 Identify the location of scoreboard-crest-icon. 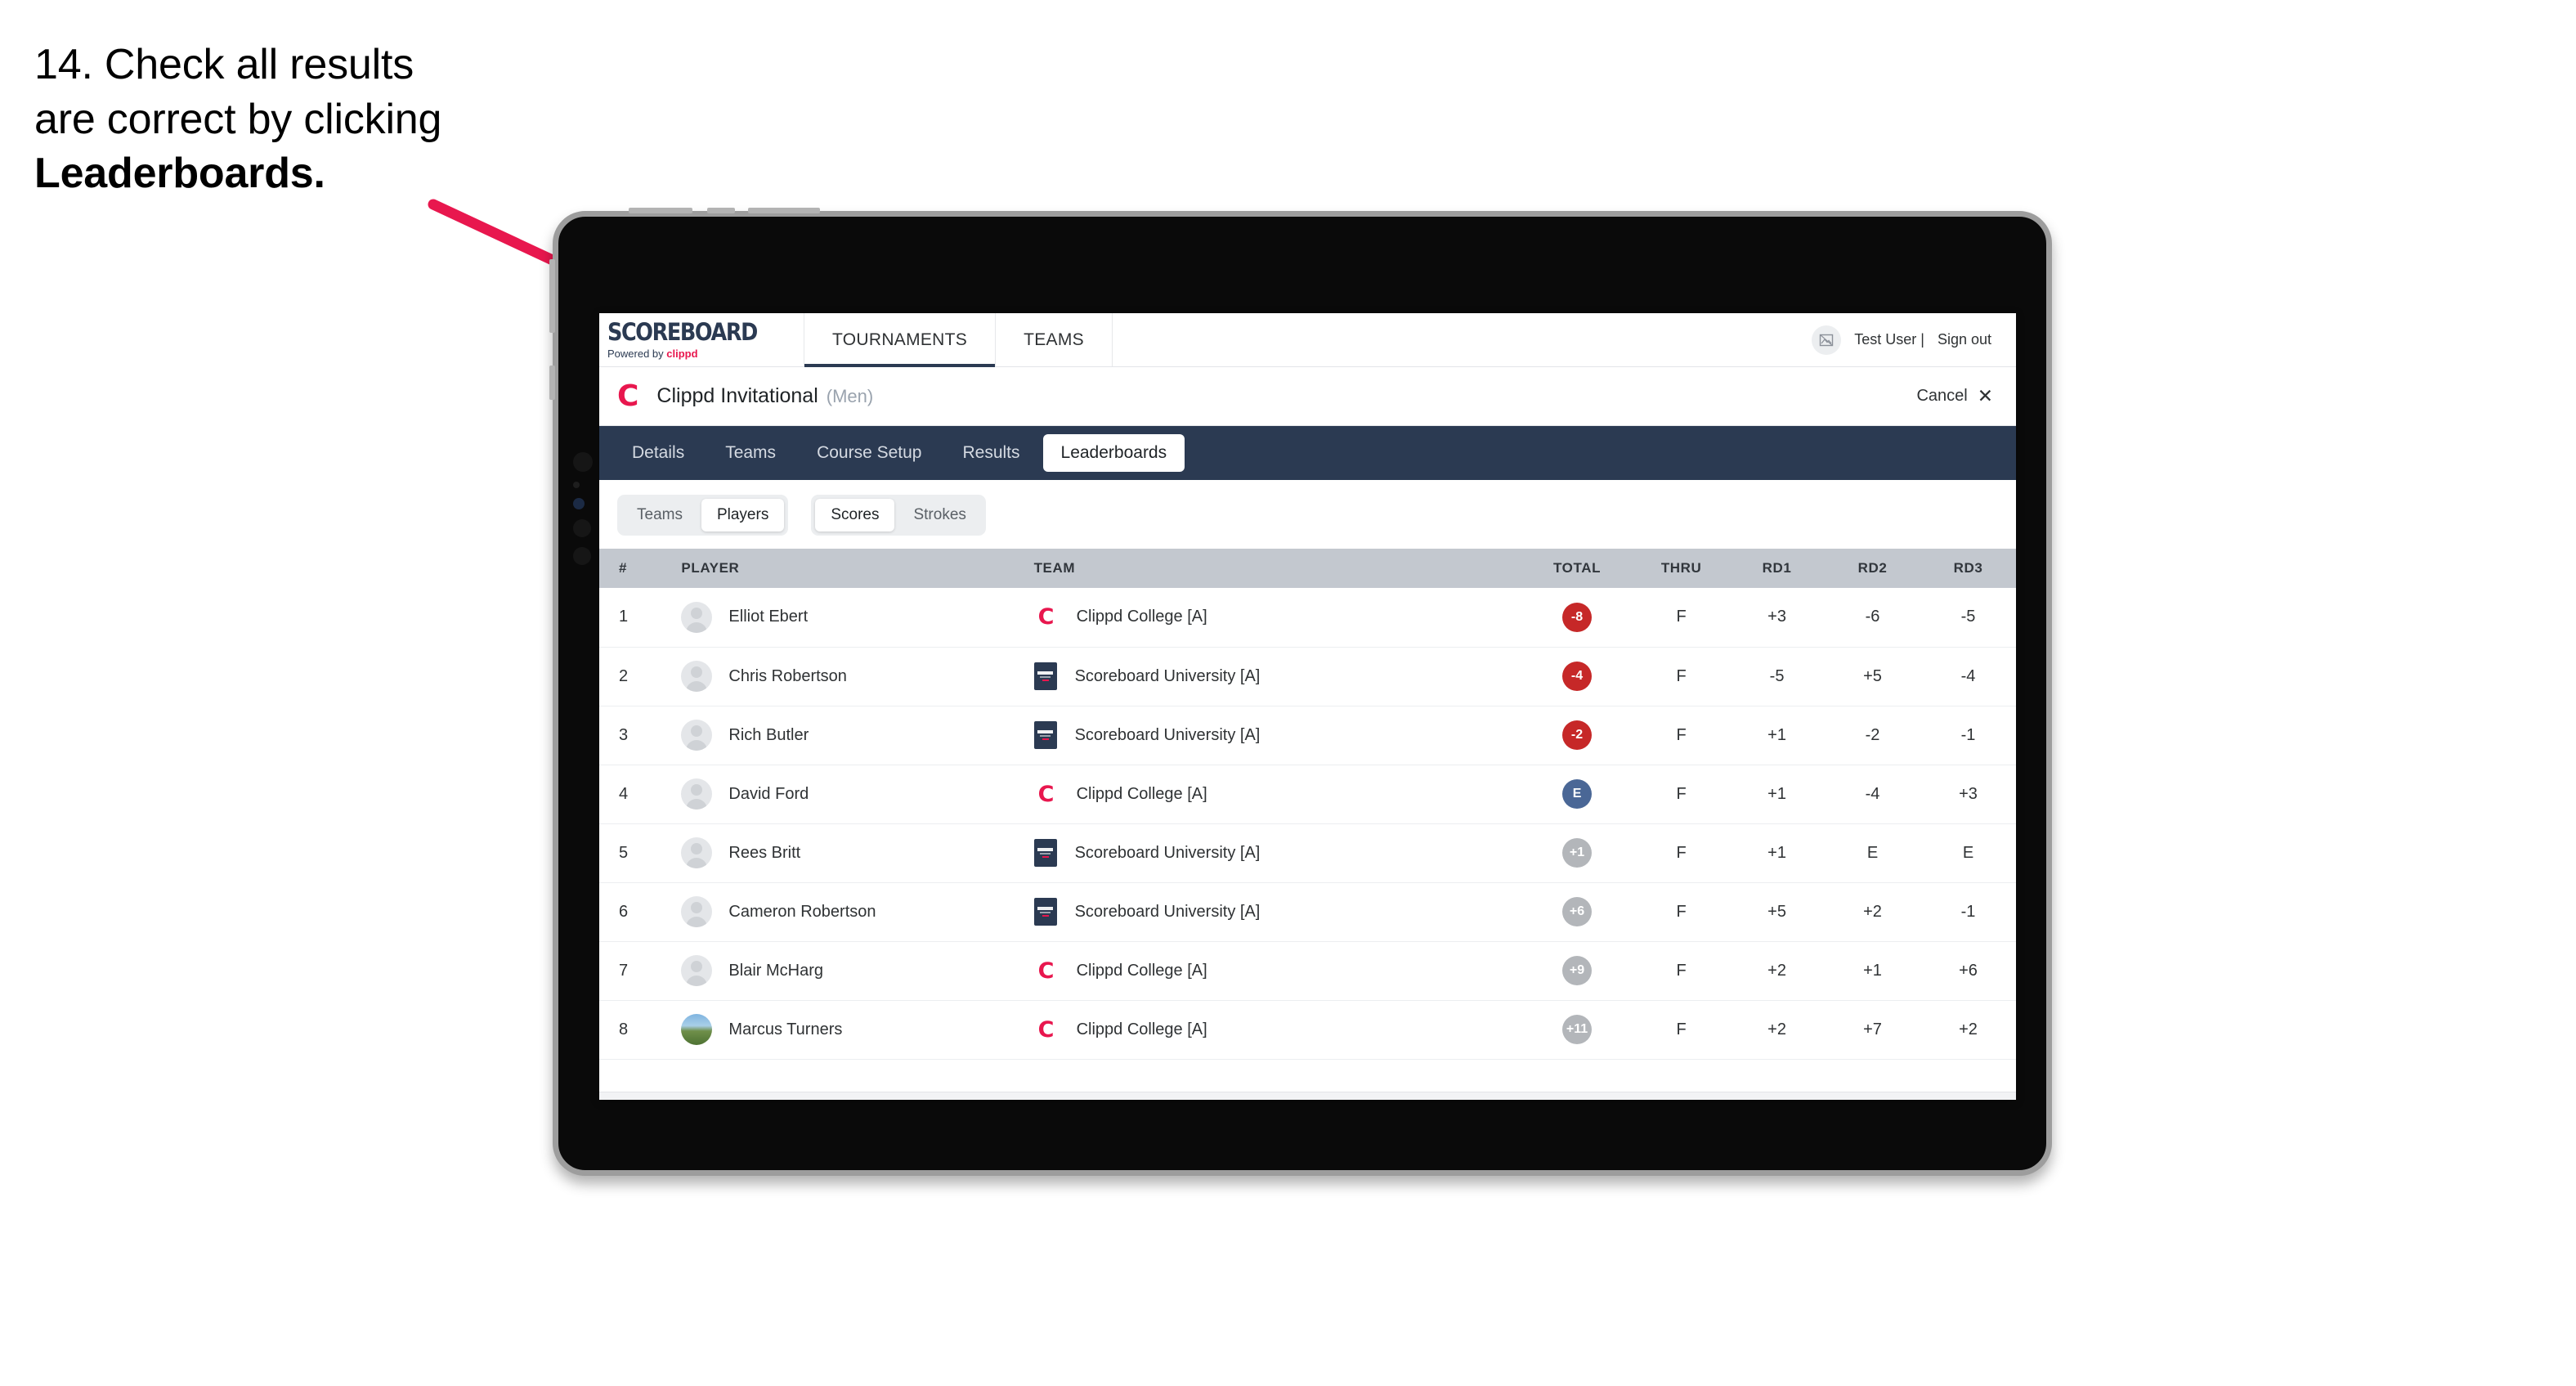
(1045, 735).